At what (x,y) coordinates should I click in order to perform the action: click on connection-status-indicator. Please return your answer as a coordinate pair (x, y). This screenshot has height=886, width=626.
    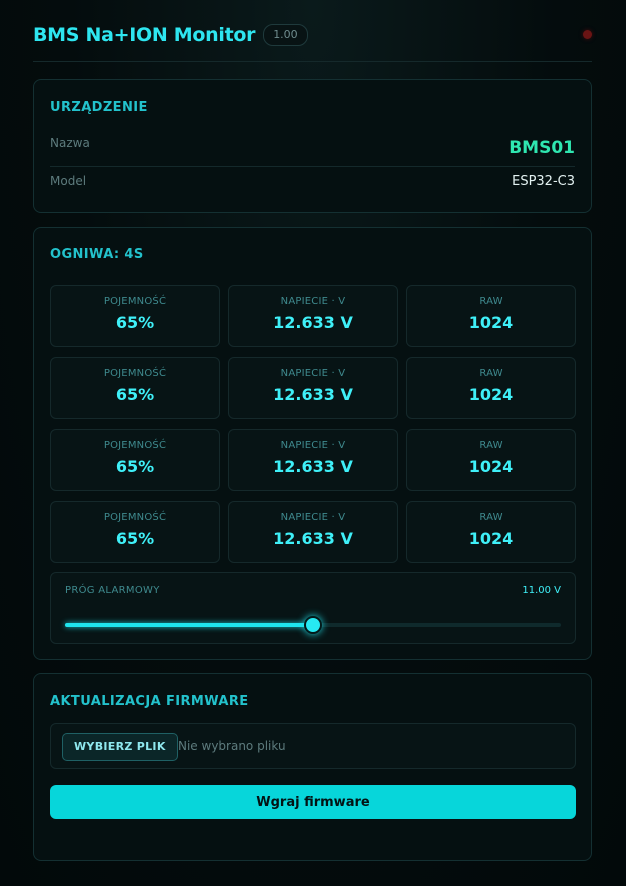
    Looking at the image, I should click on (587, 34).